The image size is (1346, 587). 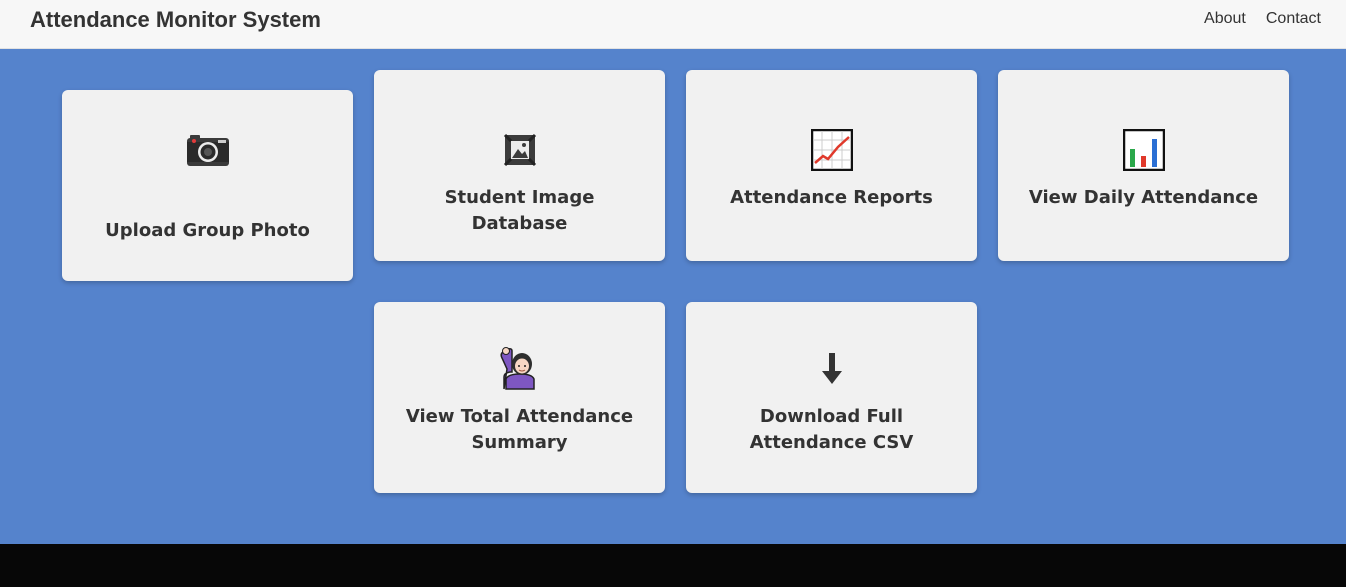 I want to click on bar-chart-icon, so click(x=1144, y=150).